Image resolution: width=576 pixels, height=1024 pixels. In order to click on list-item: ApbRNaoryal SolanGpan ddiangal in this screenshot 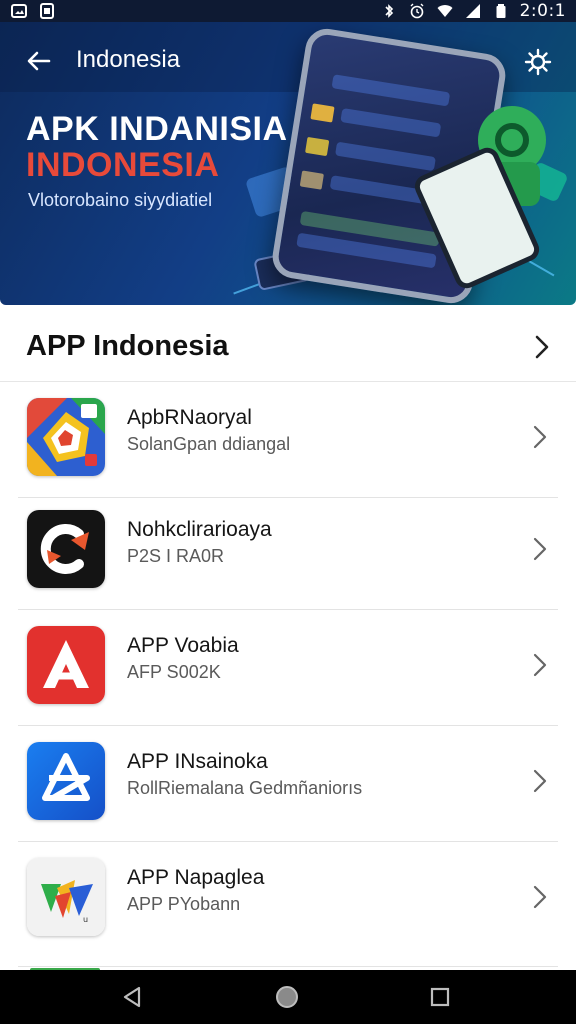, I will do `click(288, 440)`.